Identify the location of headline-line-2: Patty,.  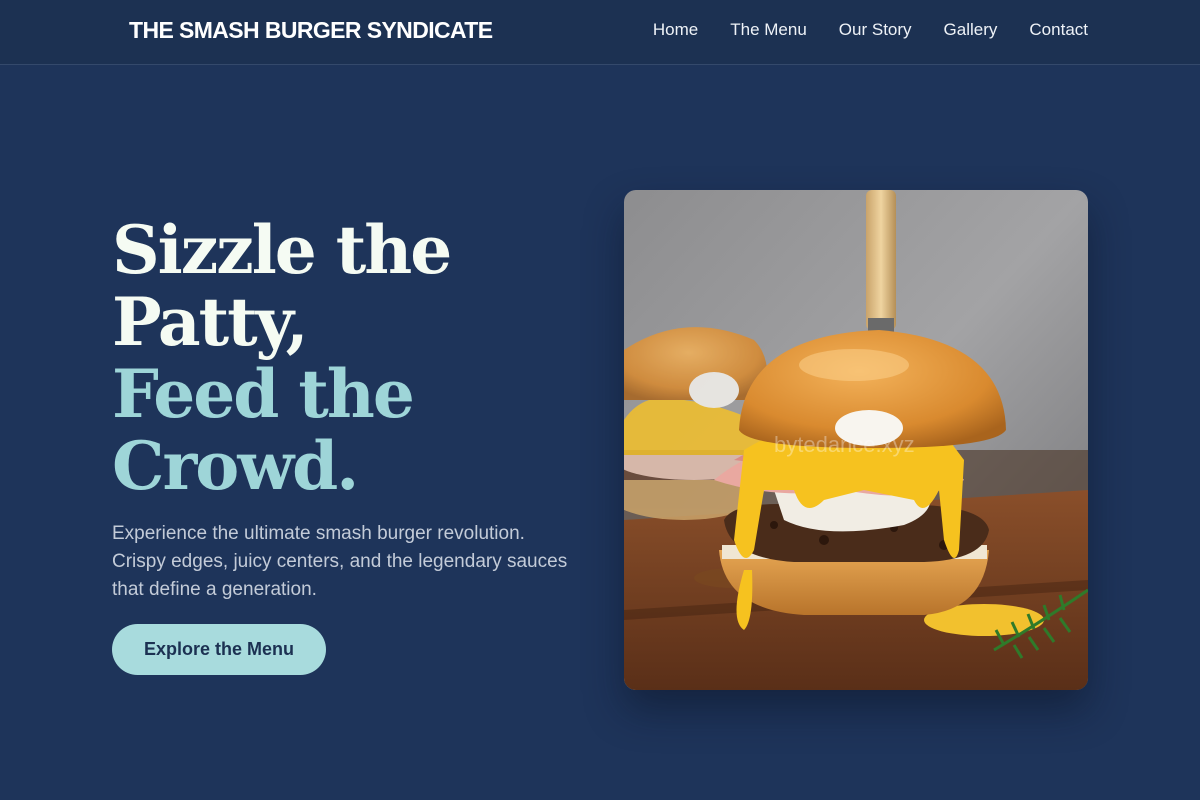
(210, 322).